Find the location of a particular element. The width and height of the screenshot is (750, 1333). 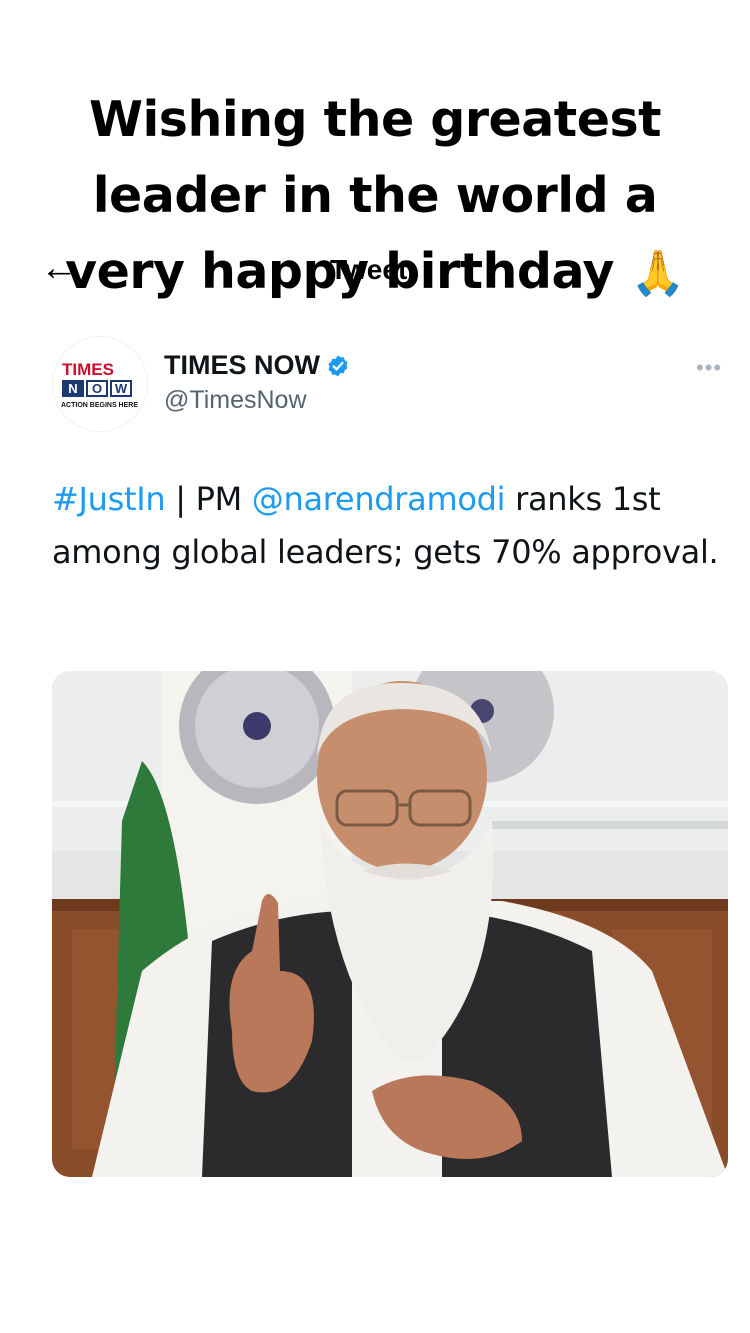

tweet-text-separator: | PM is located at coordinates (208, 499).